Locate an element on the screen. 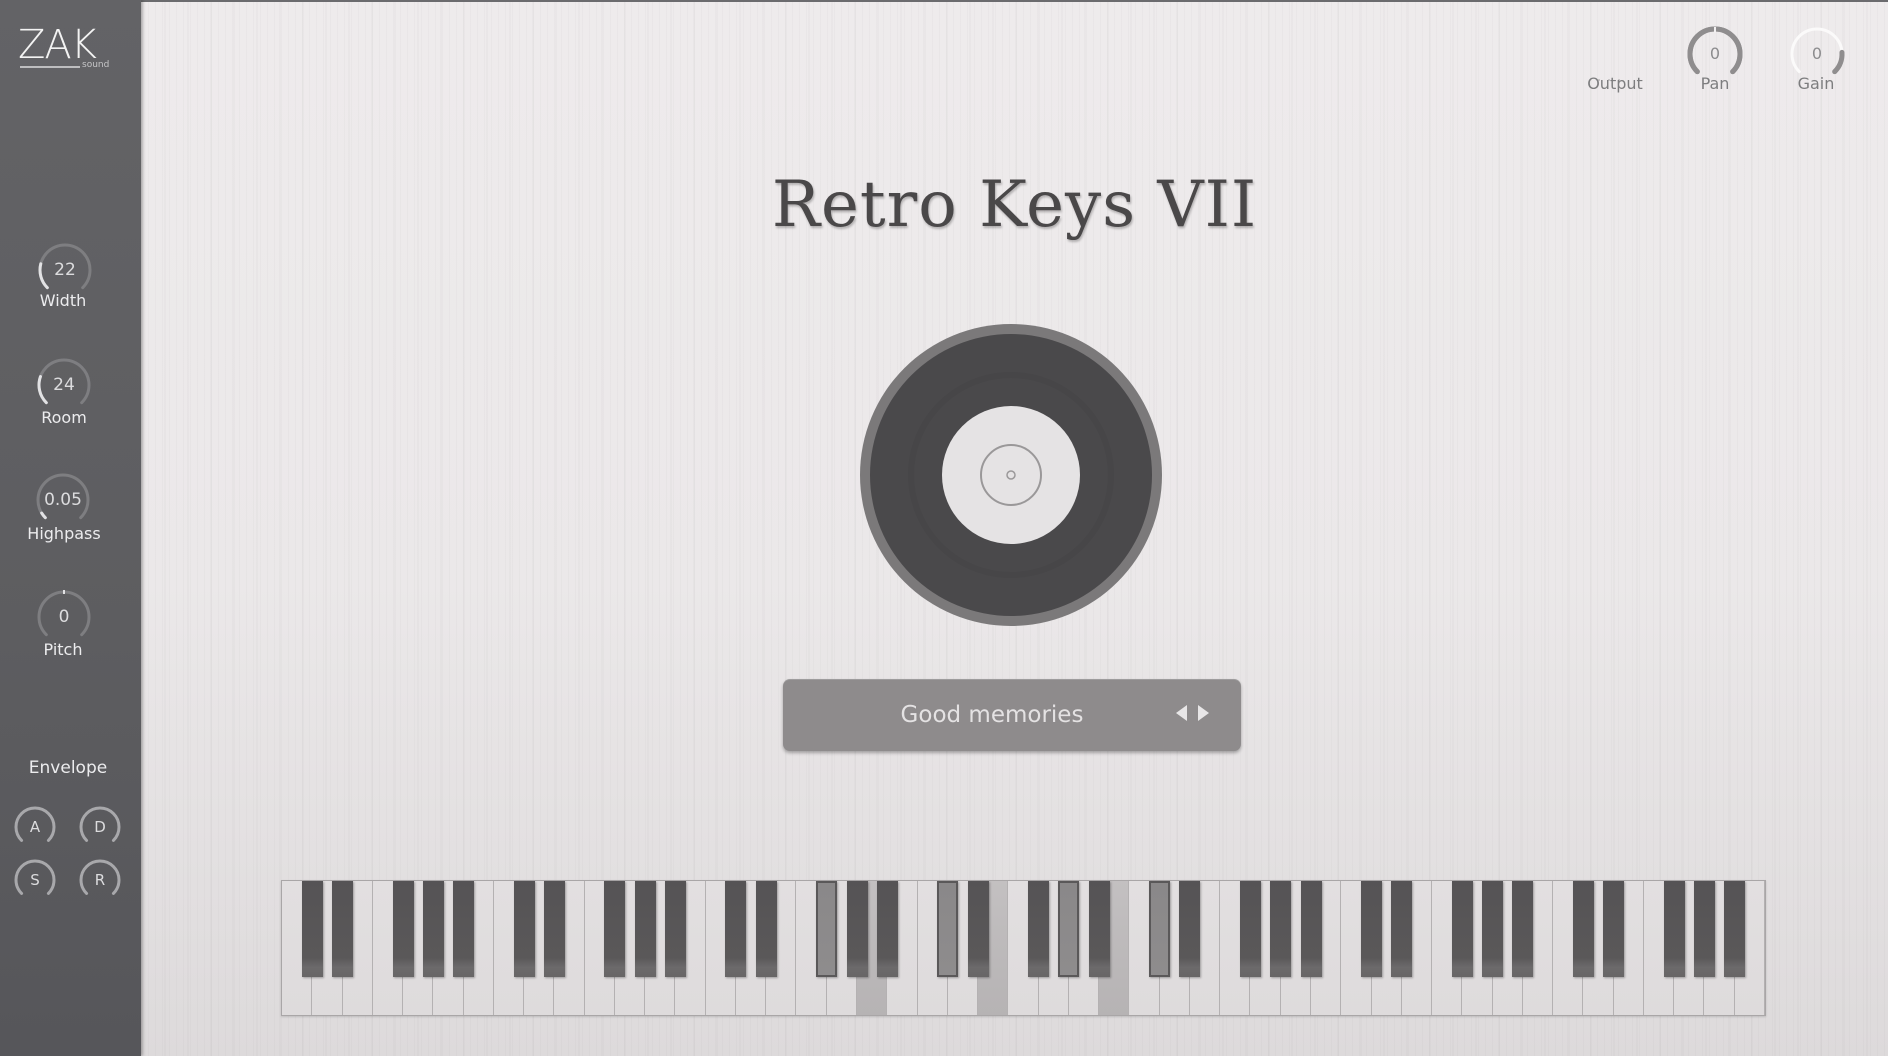  room-knob-label: Room is located at coordinates (64, 417).